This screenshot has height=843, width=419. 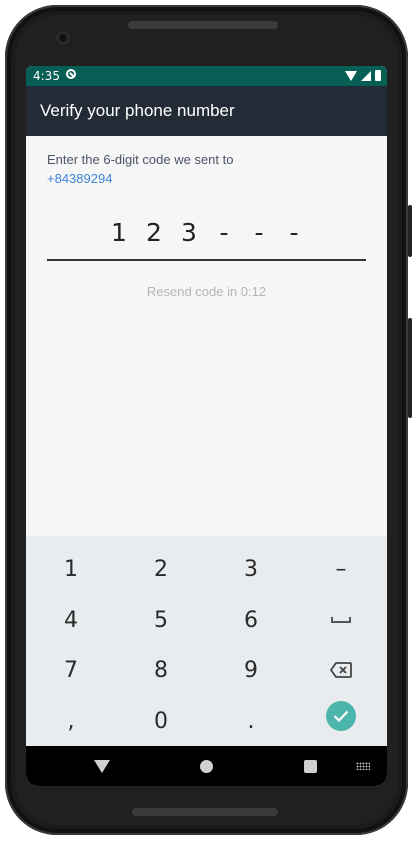 What do you see at coordinates (206, 239) in the screenshot?
I see `code-input: 1 2 3 - - -` at bounding box center [206, 239].